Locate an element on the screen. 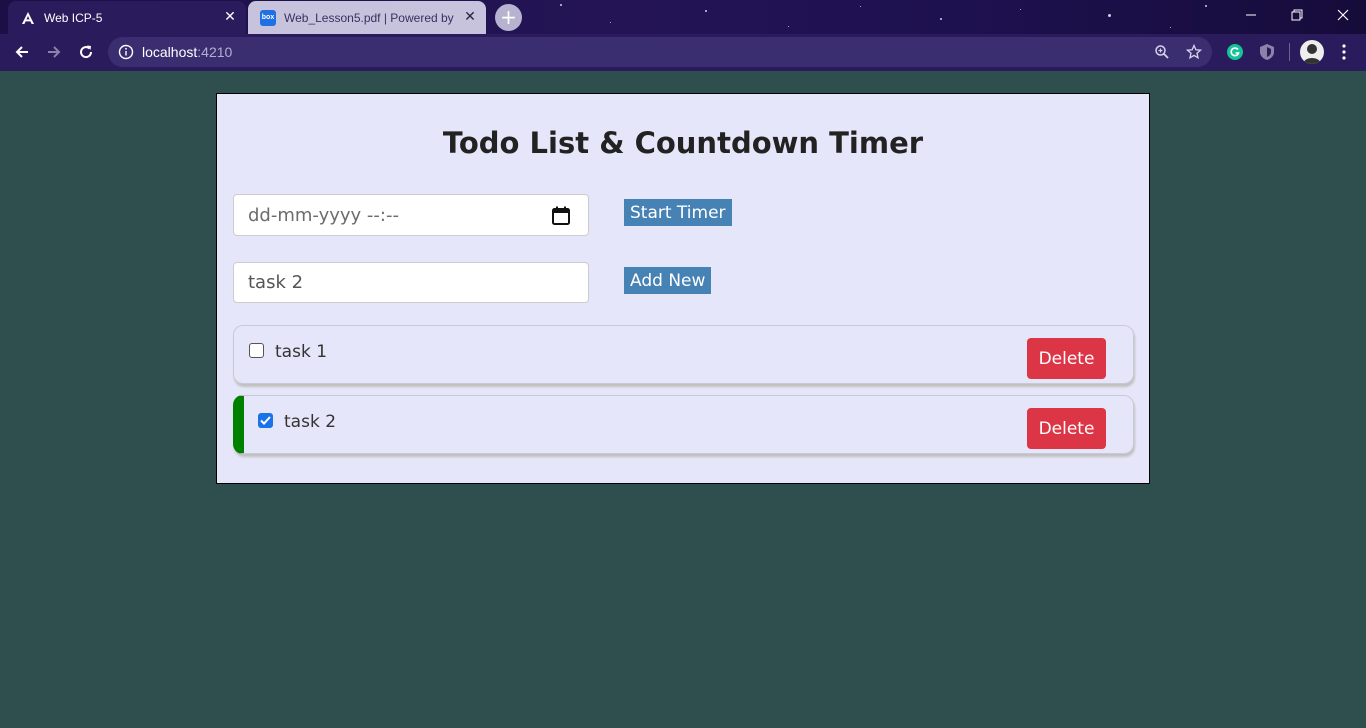  kebab-menu-icon is located at coordinates (1344, 52).